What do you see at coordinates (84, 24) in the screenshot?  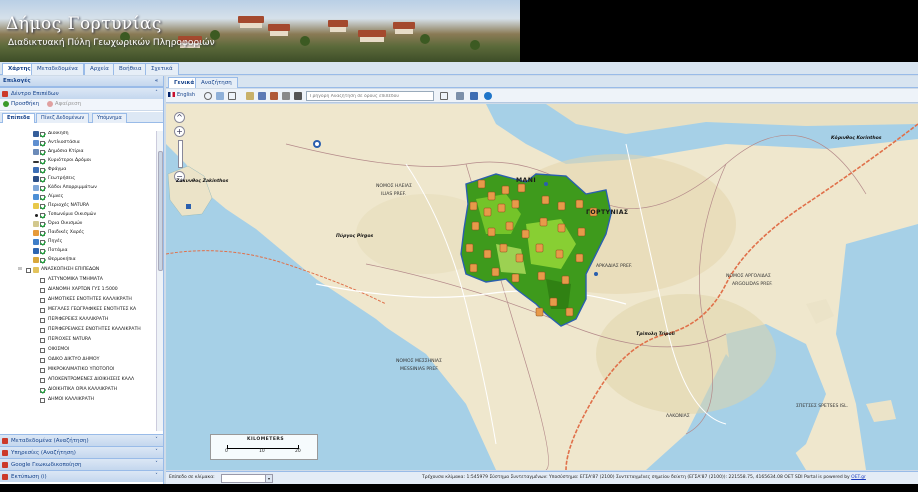 I see `site-title: Δήμος Γορτυνίας` at bounding box center [84, 24].